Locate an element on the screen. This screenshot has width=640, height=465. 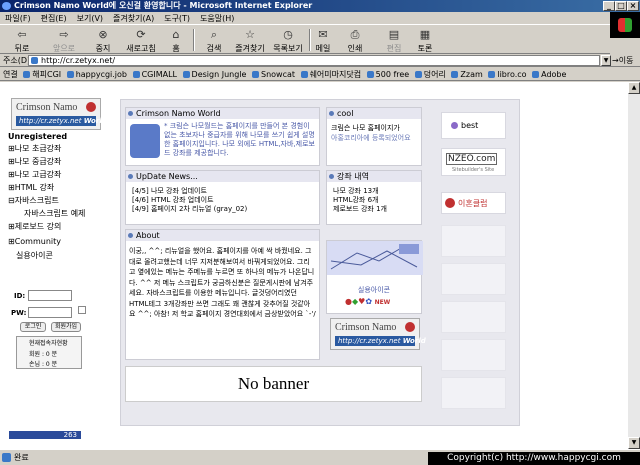
address-label: 주소(D) is located at coordinates (17, 60).